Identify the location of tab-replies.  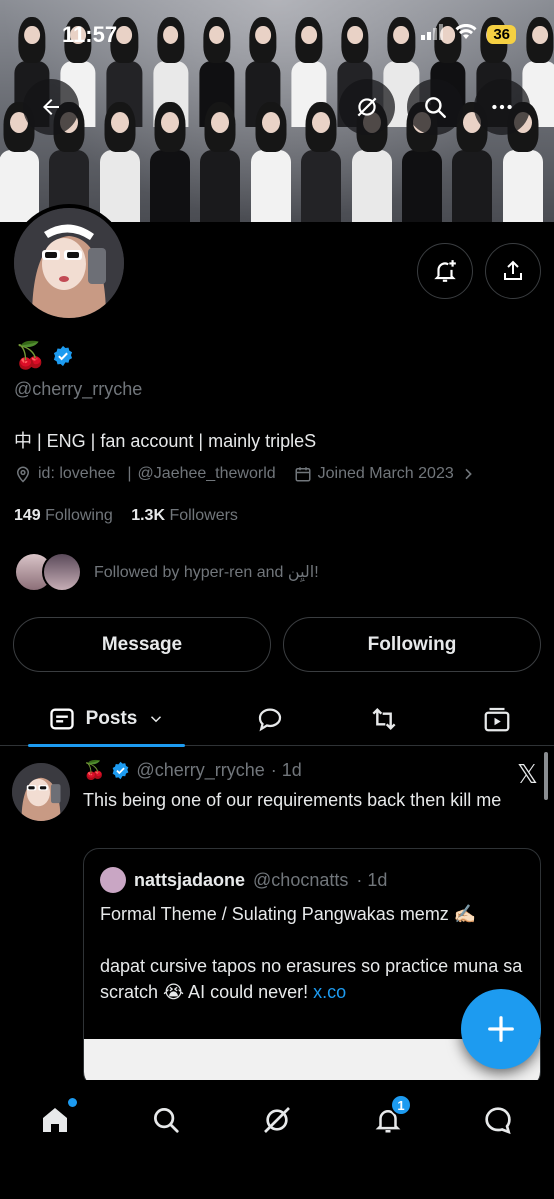
(270, 719).